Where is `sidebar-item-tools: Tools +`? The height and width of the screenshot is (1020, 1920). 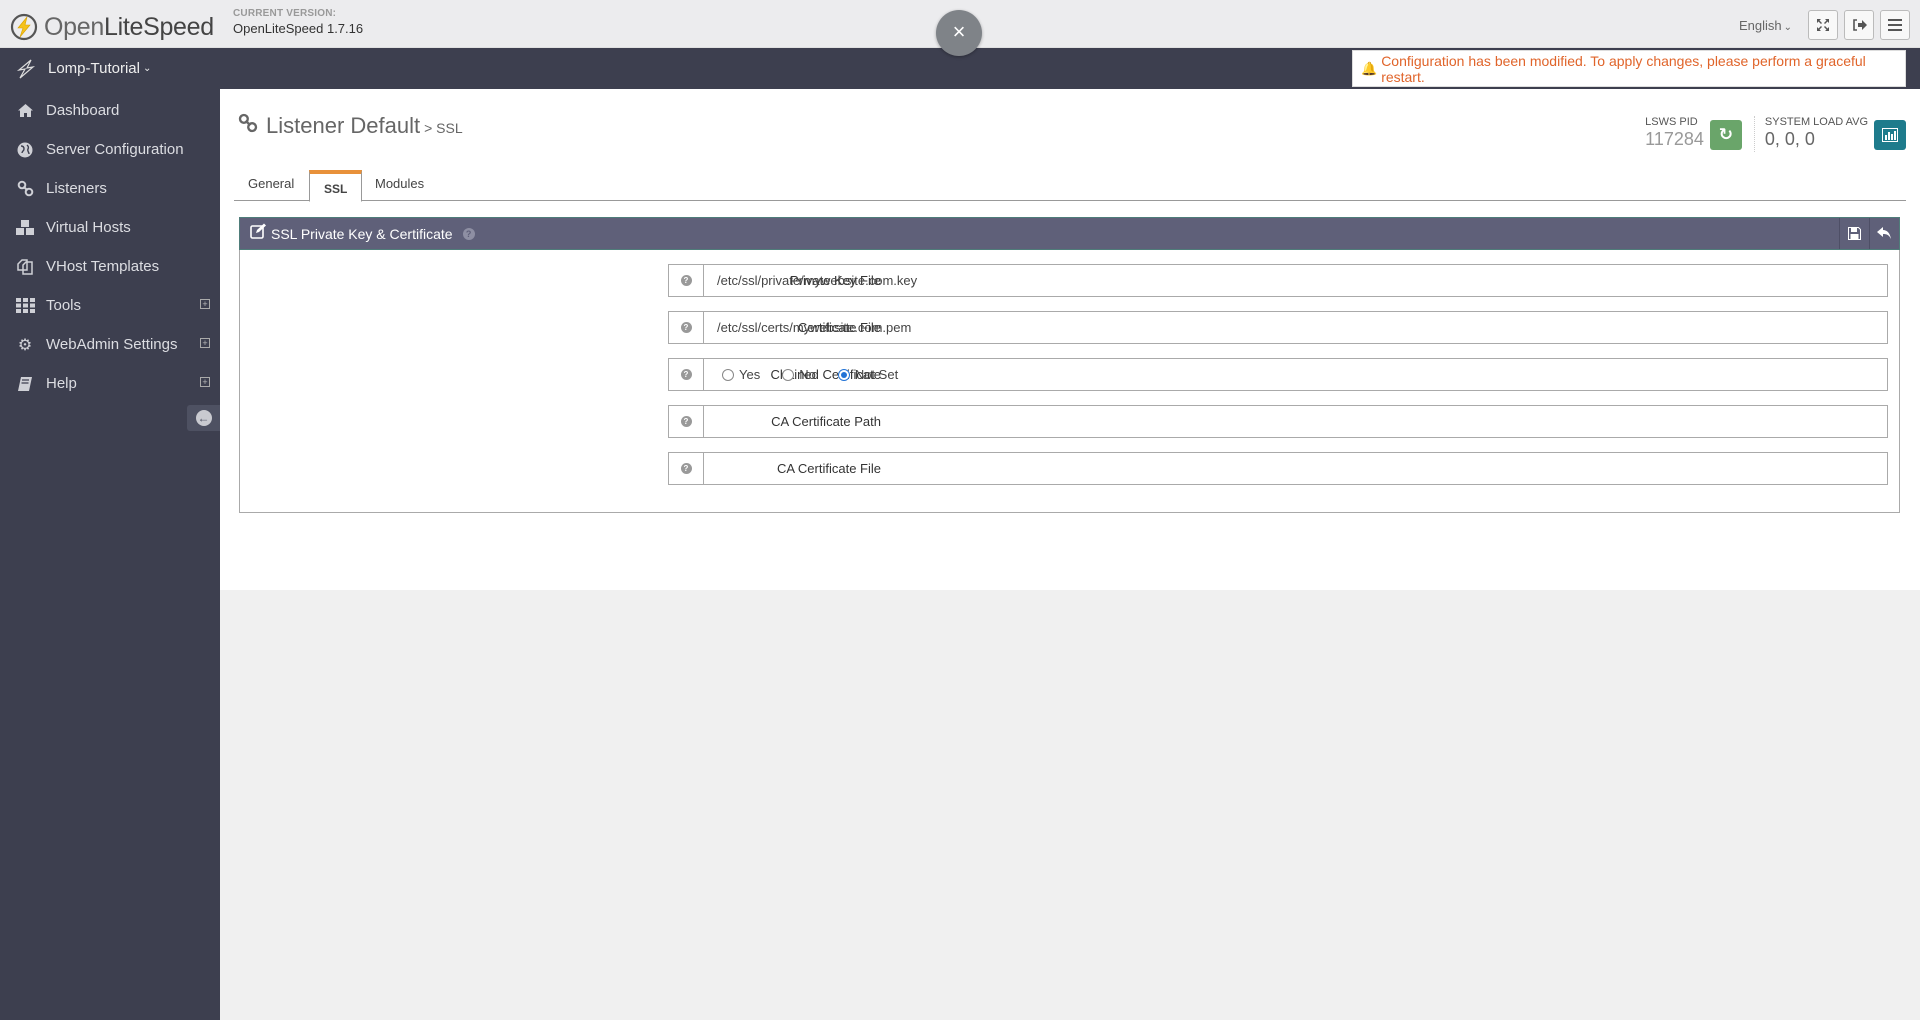 sidebar-item-tools: Tools + is located at coordinates (110, 305).